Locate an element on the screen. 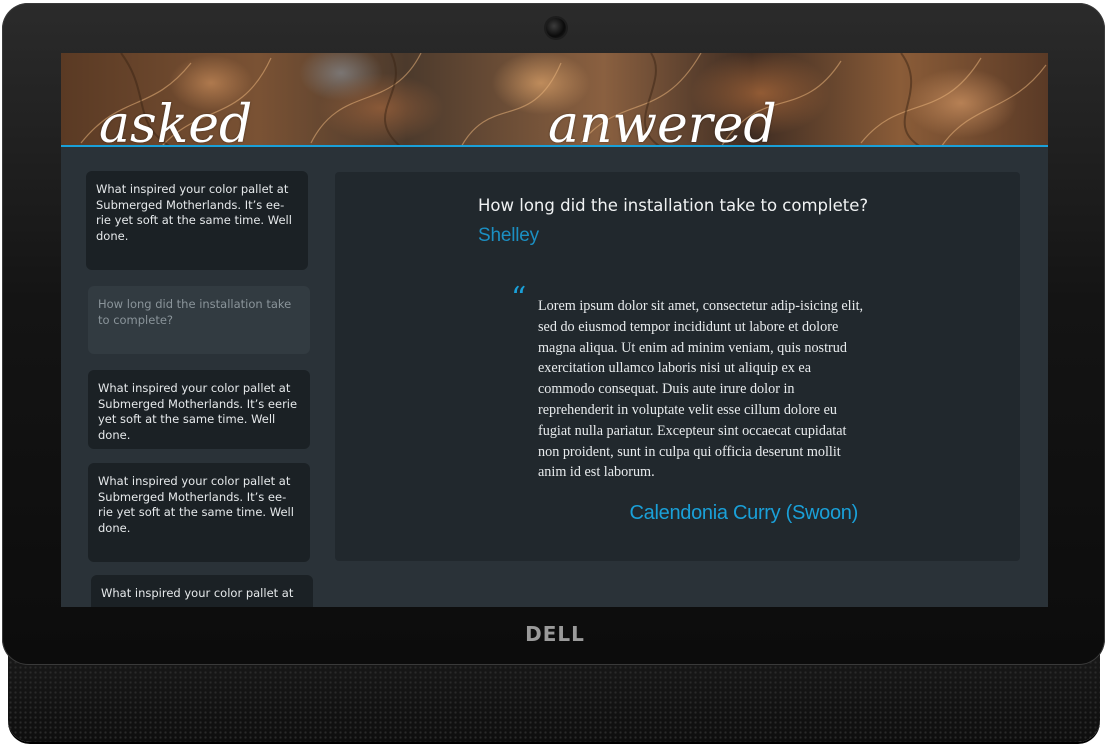 Image resolution: width=1108 pixels, height=751 pixels. answerer-name: Calendonia Curry (Swoon) is located at coordinates (744, 513).